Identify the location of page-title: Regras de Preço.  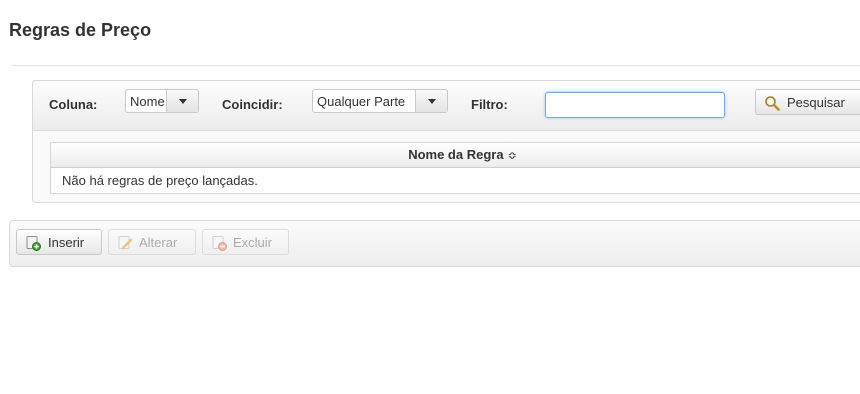
(80, 30).